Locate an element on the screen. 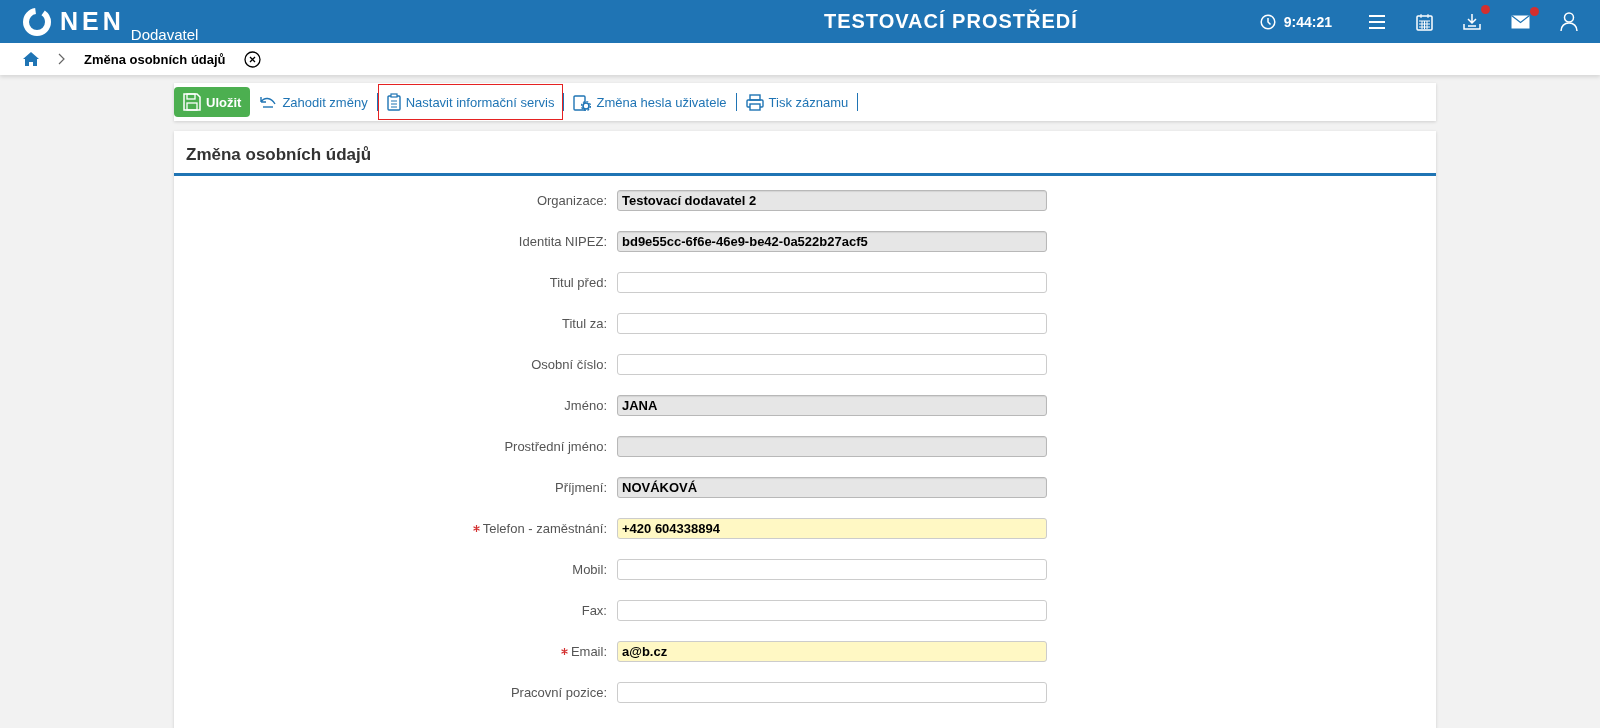 Image resolution: width=1600 pixels, height=728 pixels. input-field: a@b.cz is located at coordinates (832, 651).